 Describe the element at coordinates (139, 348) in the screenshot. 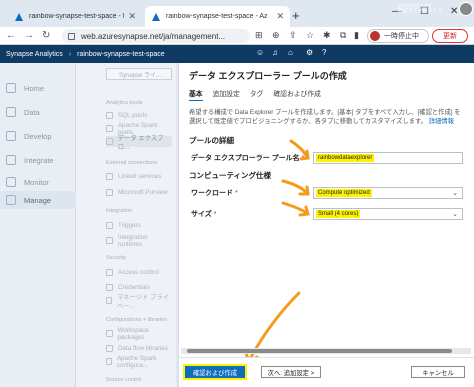

I see `subnav-item: Data flow libraries` at that location.